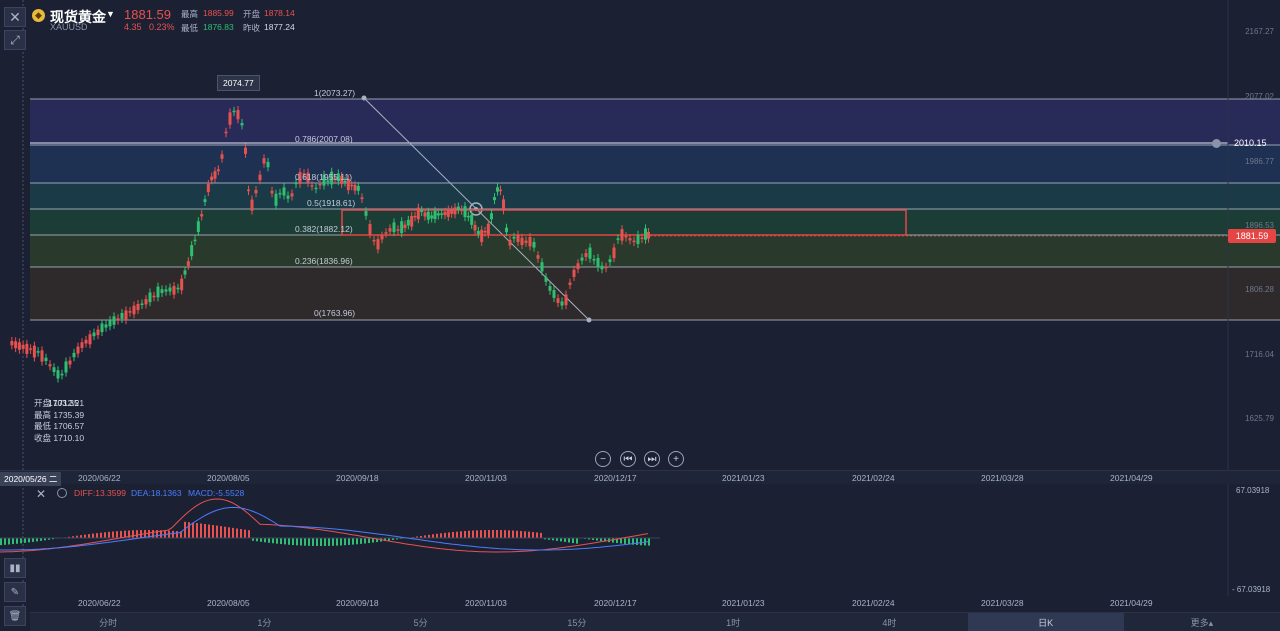 The height and width of the screenshot is (631, 1280). Describe the element at coordinates (733, 622) in the screenshot. I see `period-1h: 1时` at that location.